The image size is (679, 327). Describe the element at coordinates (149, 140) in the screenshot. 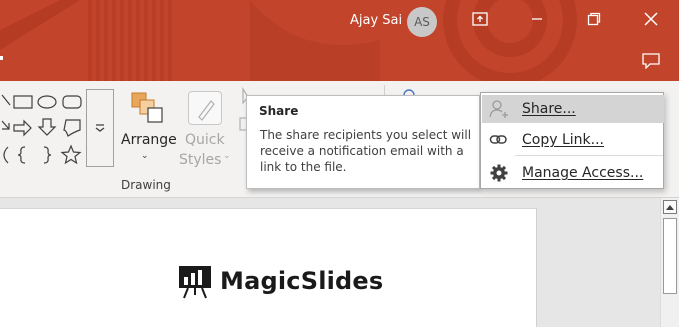

I see `arrange-label: Arrange` at that location.